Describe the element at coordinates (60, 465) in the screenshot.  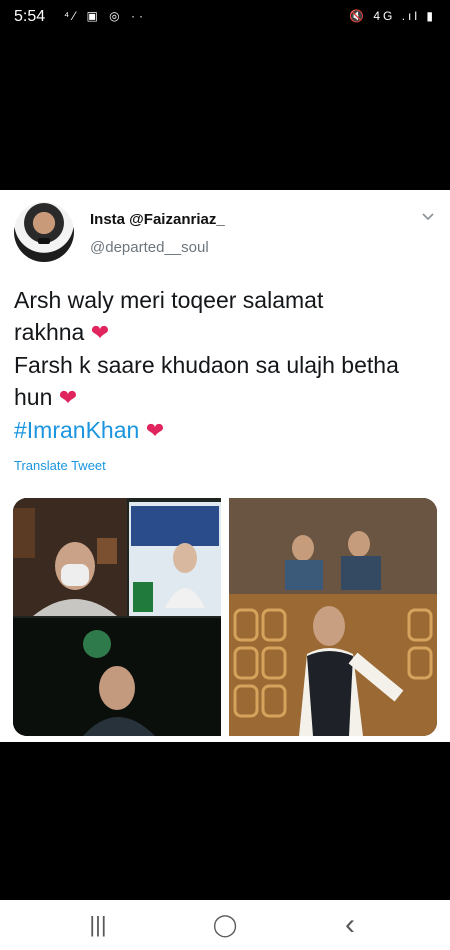
I see `translate-tweet-link: Translate Tweet` at that location.